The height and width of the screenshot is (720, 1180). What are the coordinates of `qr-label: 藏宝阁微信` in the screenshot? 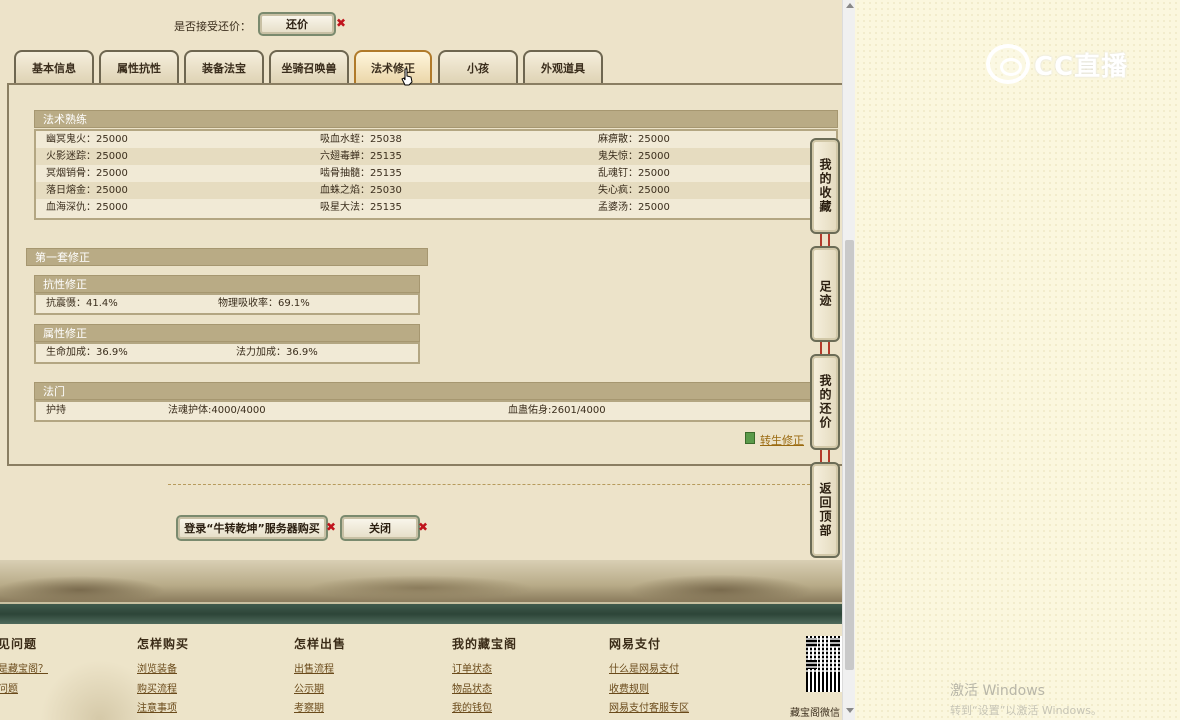 It's located at (815, 713).